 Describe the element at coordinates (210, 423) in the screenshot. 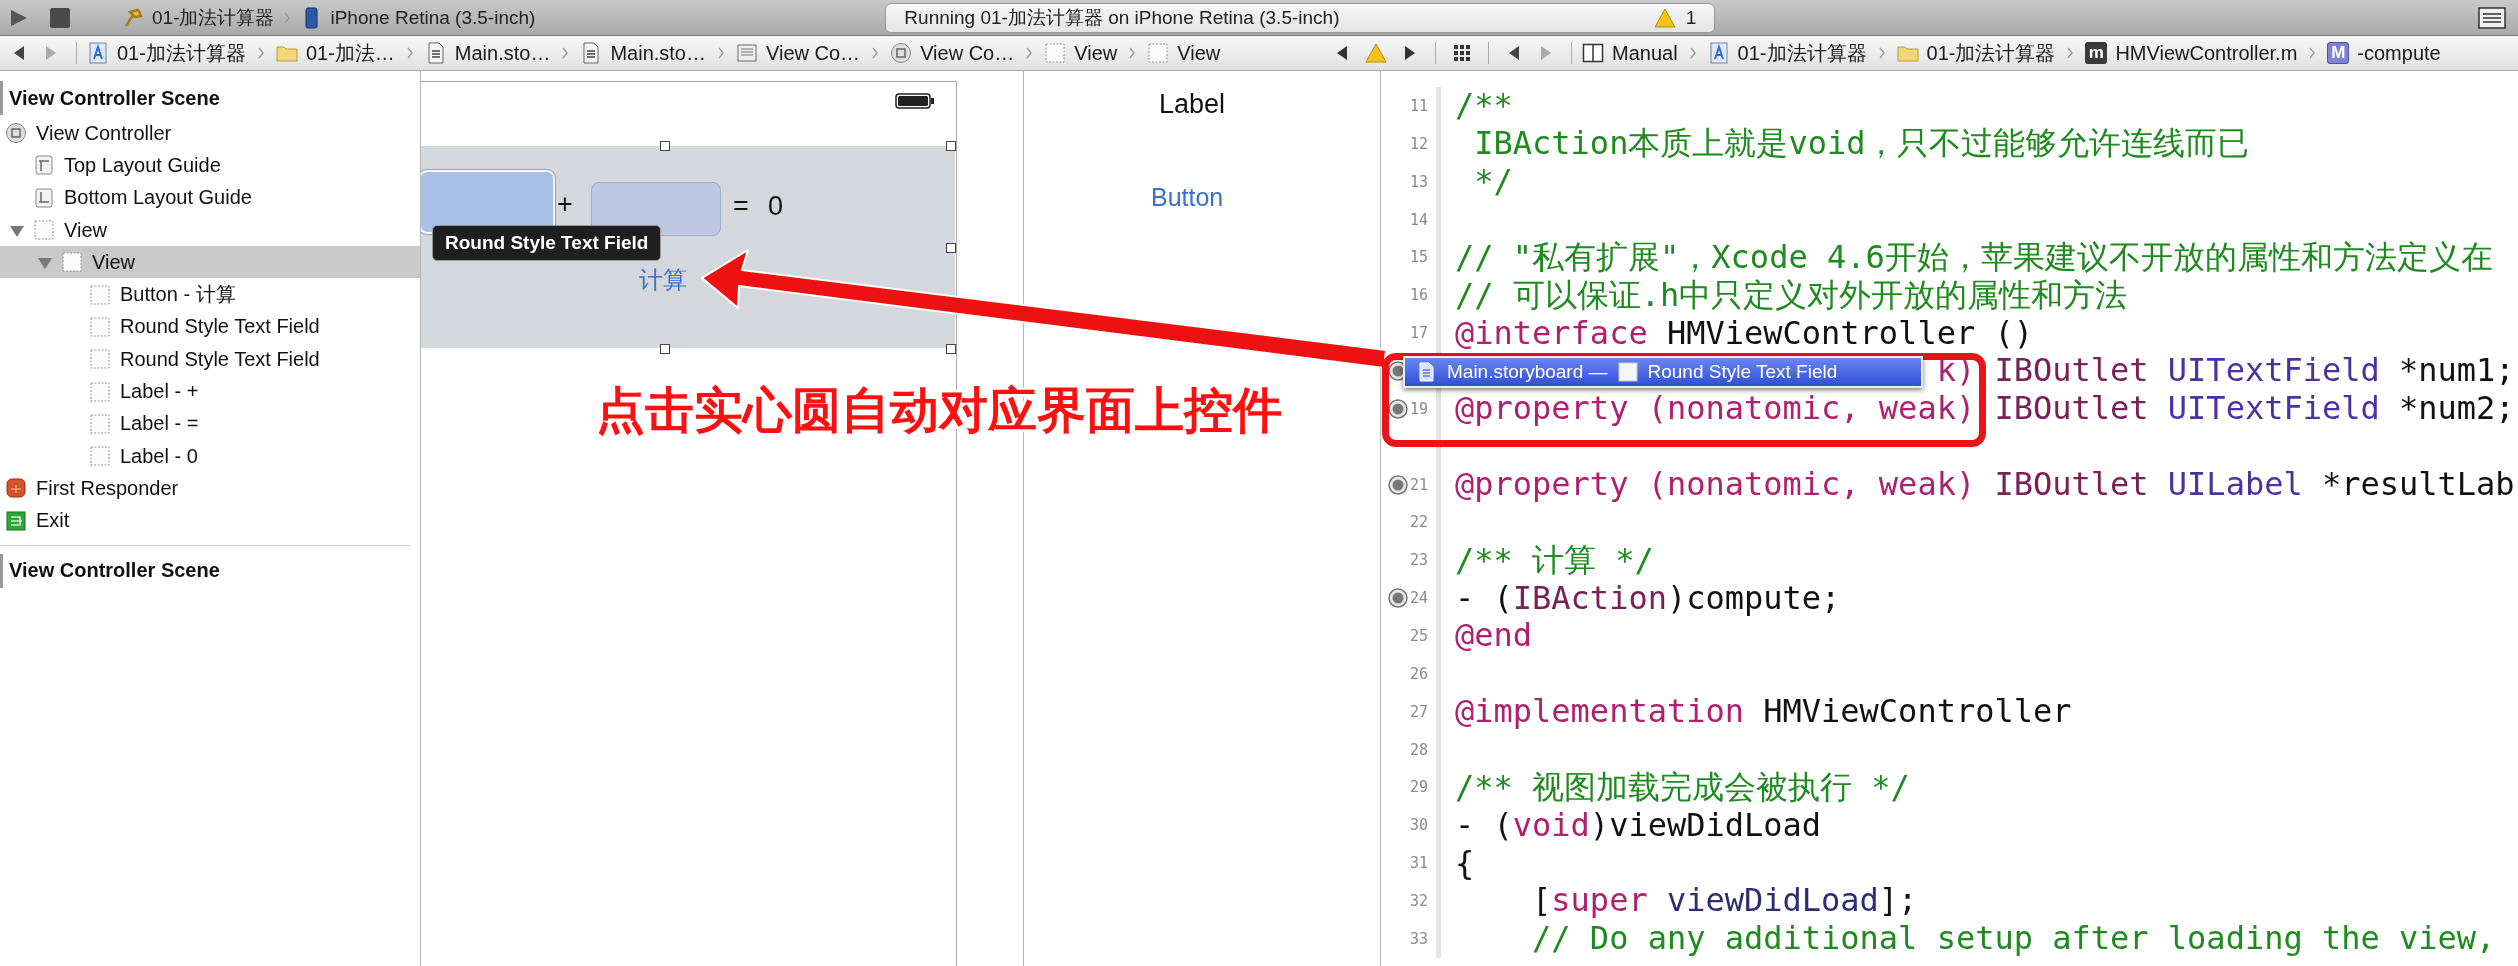

I see `outline-row: Label - =` at that location.